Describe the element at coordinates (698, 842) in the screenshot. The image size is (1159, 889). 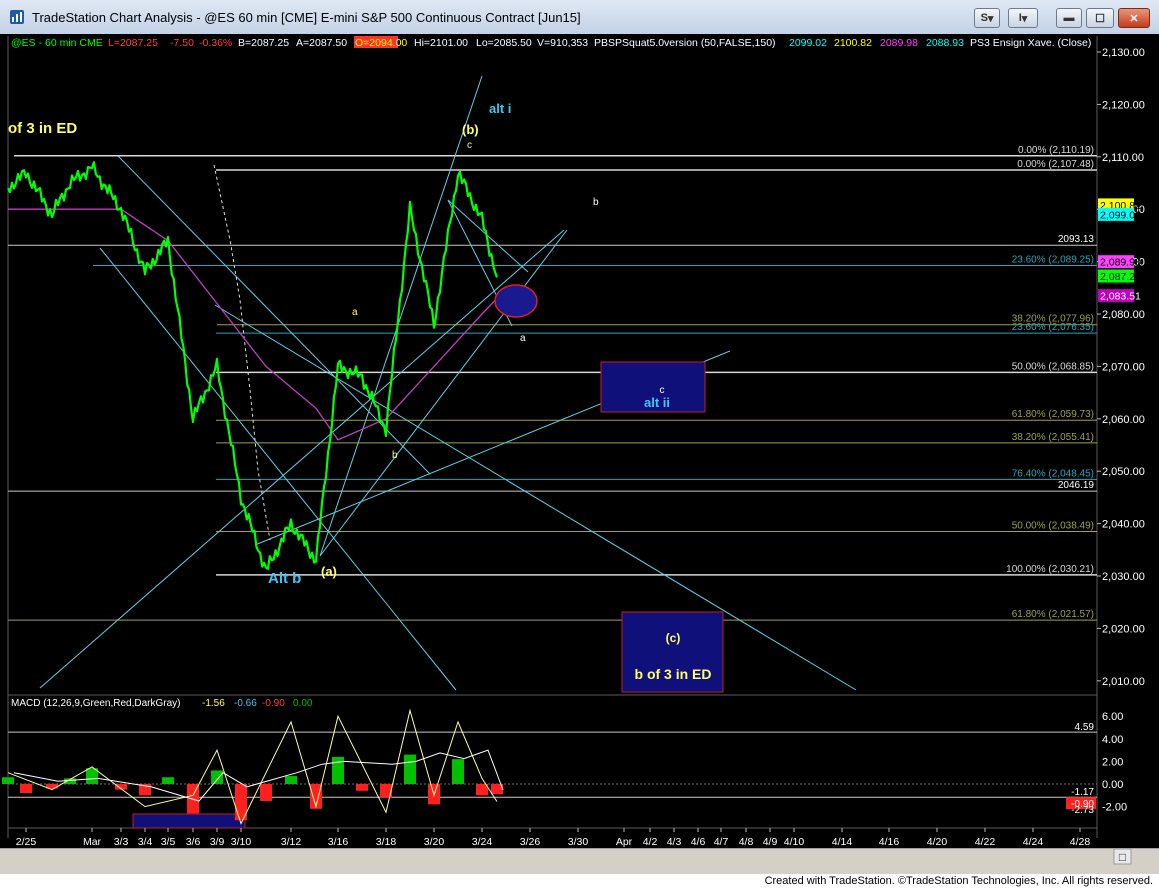
I see `x-axis-label: 4/6` at that location.